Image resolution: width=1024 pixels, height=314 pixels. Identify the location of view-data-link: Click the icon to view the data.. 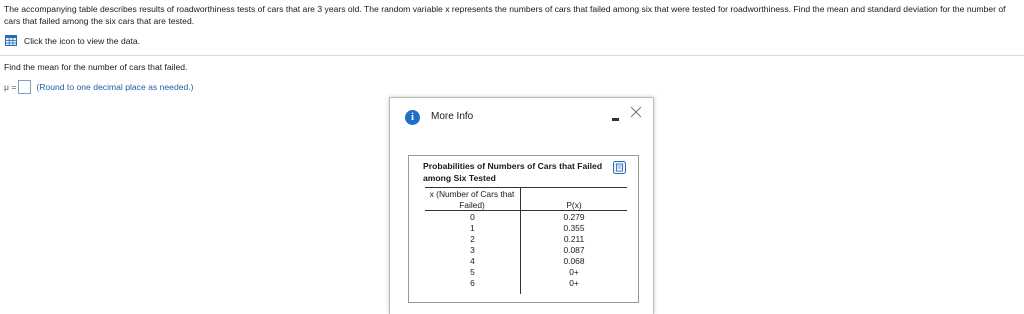
(72, 40).